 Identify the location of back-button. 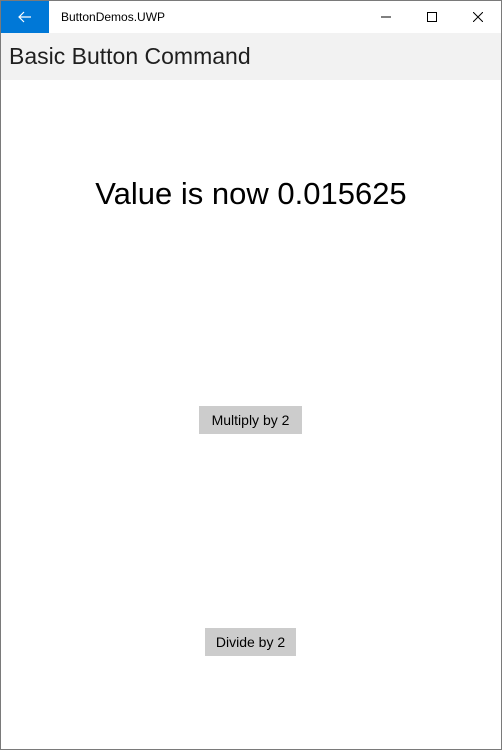
(25, 17).